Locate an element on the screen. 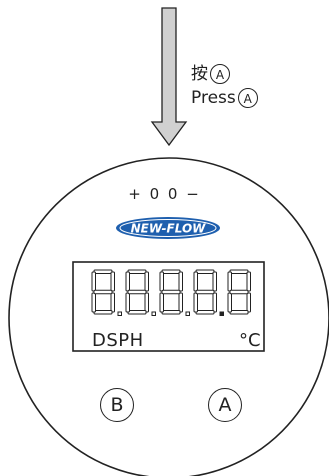 The image size is (329, 476). press-arrow is located at coordinates (169, 77).